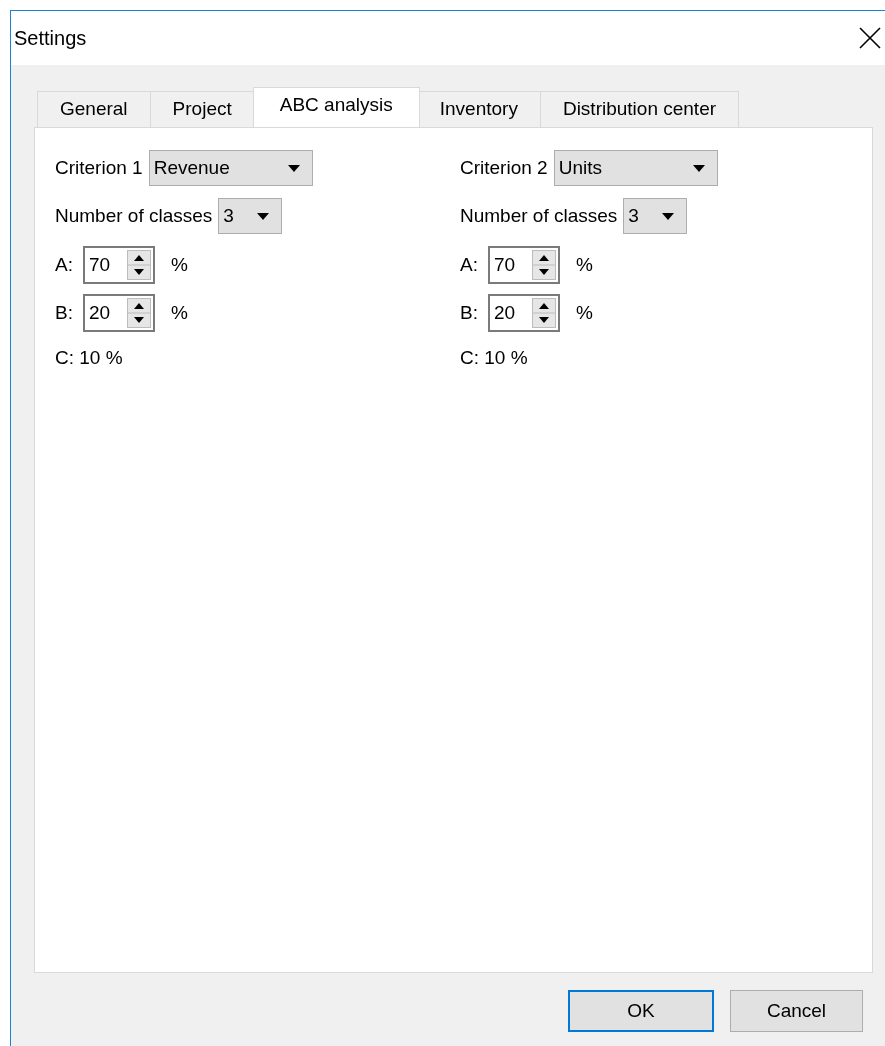  Describe the element at coordinates (94, 109) in the screenshot. I see `tab: General` at that location.